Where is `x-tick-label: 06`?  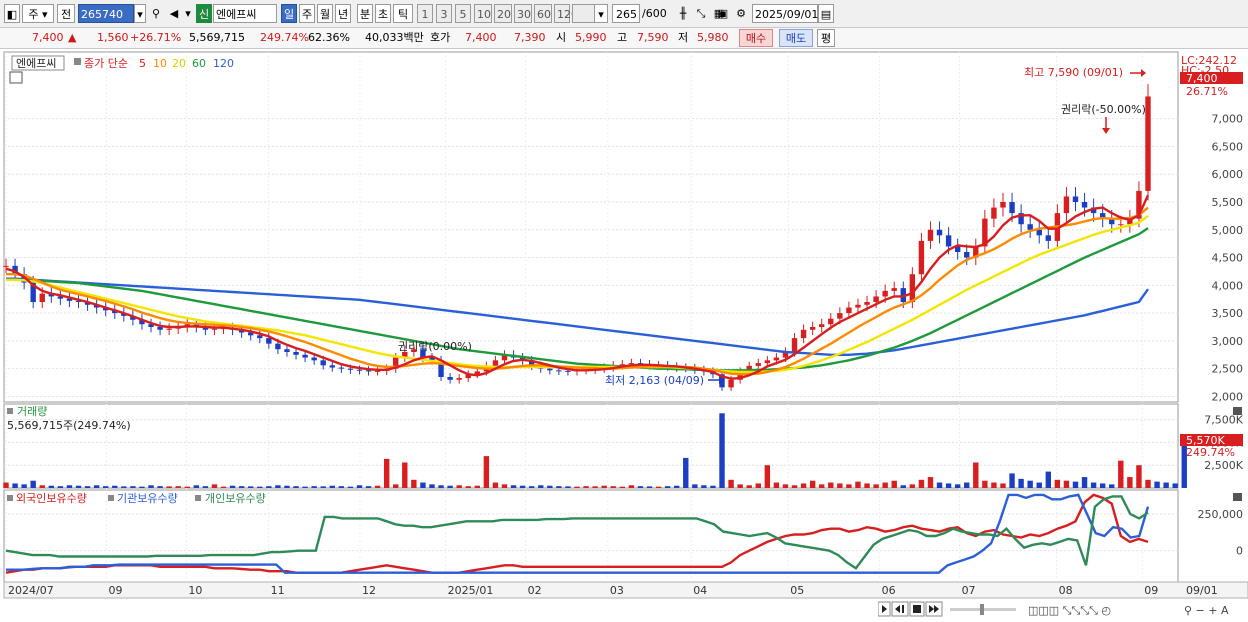
x-tick-label: 06 is located at coordinates (889, 590).